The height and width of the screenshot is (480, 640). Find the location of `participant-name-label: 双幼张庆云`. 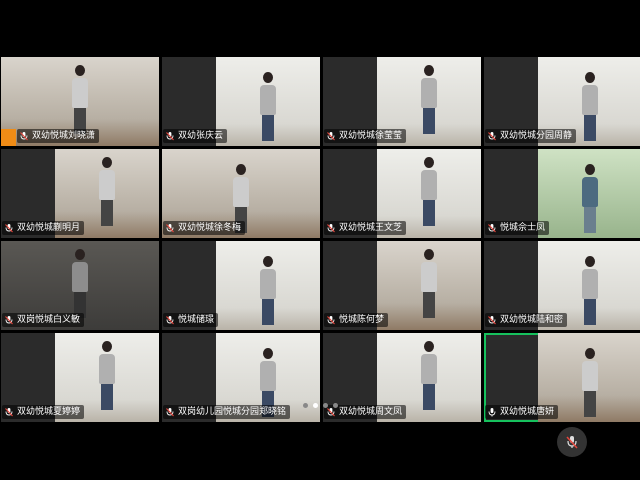

participant-name-label: 双幼张庆云 is located at coordinates (195, 136).